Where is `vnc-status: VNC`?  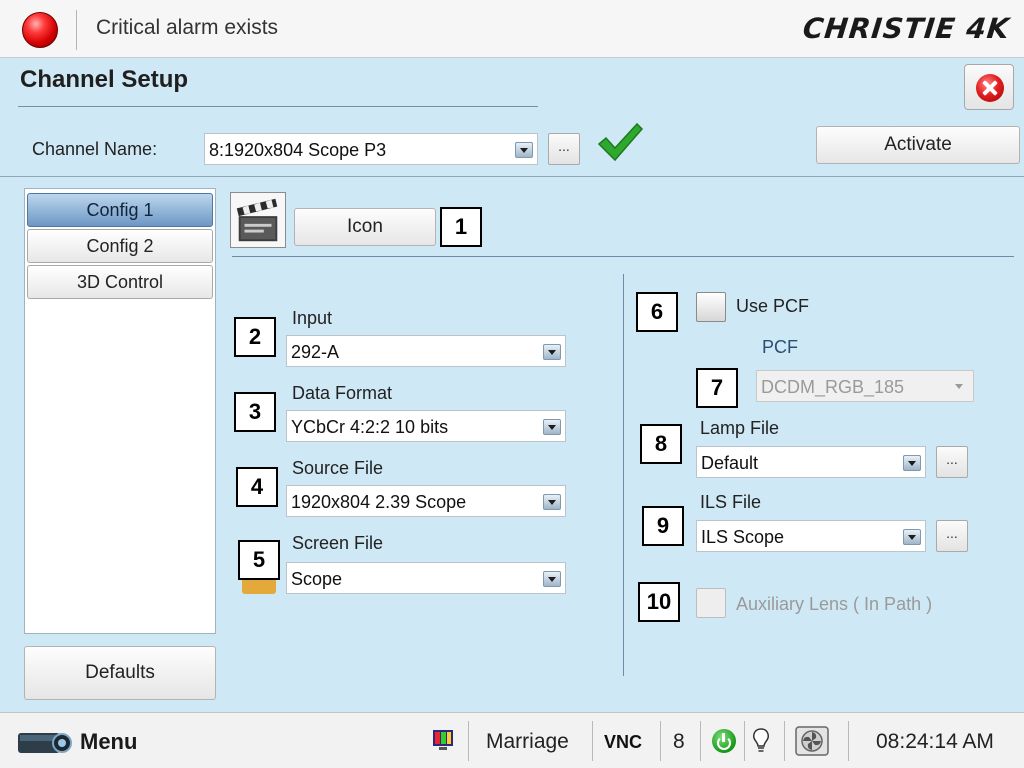 vnc-status: VNC is located at coordinates (623, 742).